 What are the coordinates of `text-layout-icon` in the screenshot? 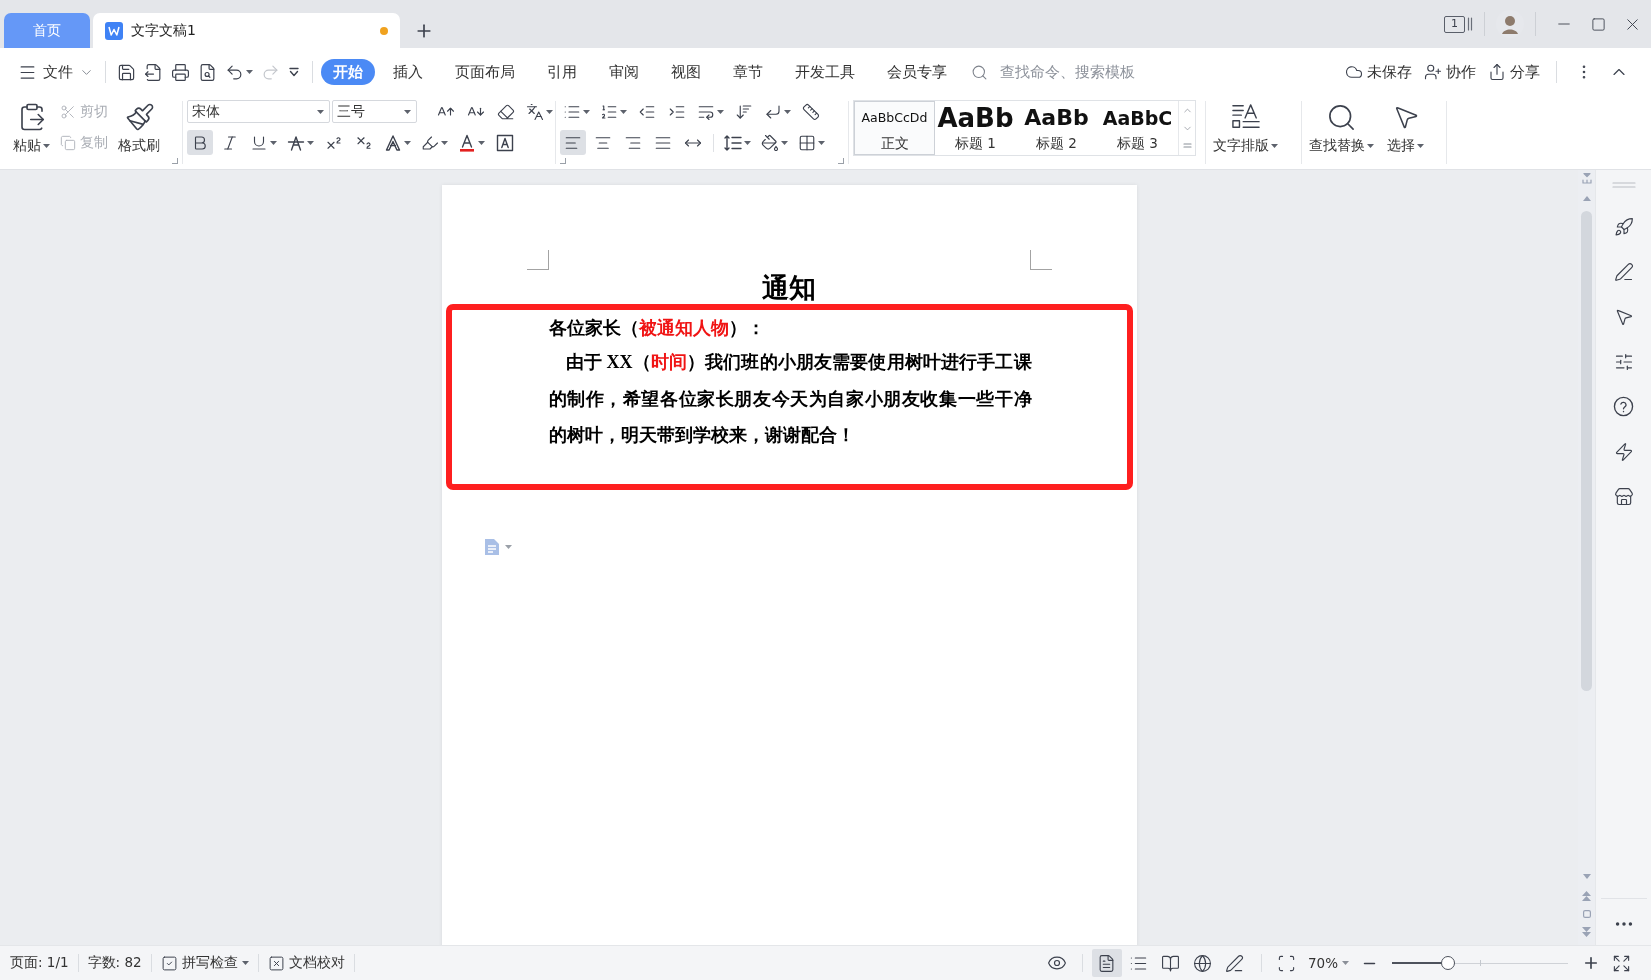 It's located at (1245, 117).